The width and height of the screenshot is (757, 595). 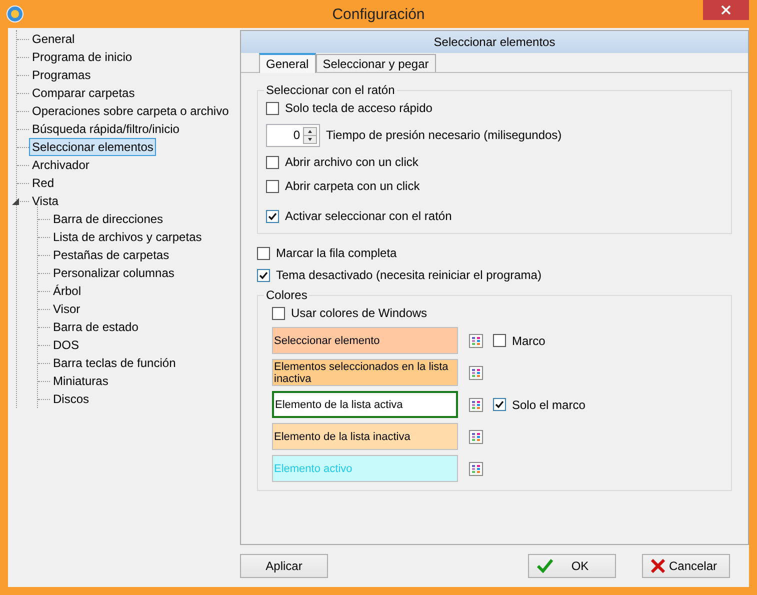 I want to click on color-sample: Elemento de la lista activa, so click(x=365, y=404).